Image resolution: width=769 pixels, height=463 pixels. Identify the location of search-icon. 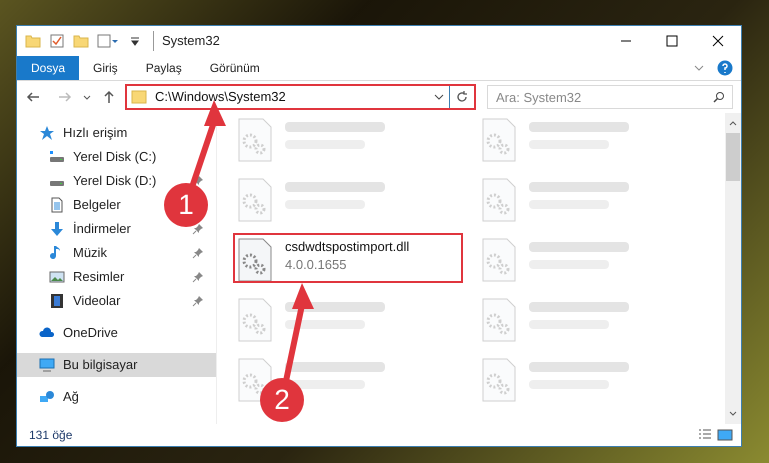
(719, 97).